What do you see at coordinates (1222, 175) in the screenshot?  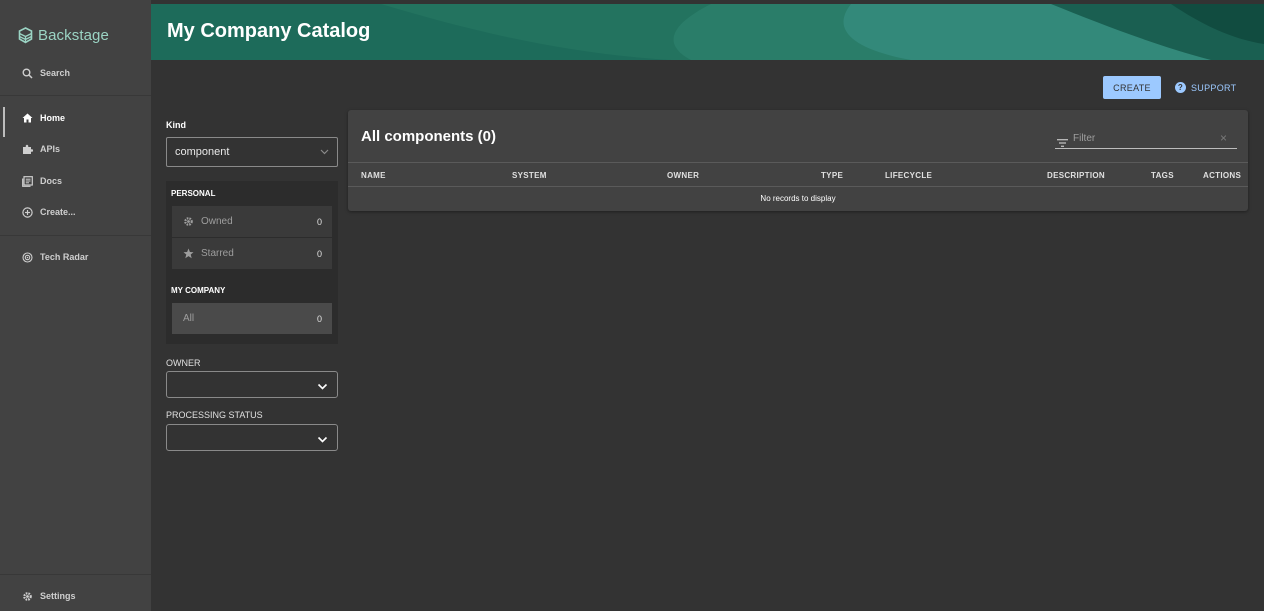 I see `column-header-actions: ACTIONS` at bounding box center [1222, 175].